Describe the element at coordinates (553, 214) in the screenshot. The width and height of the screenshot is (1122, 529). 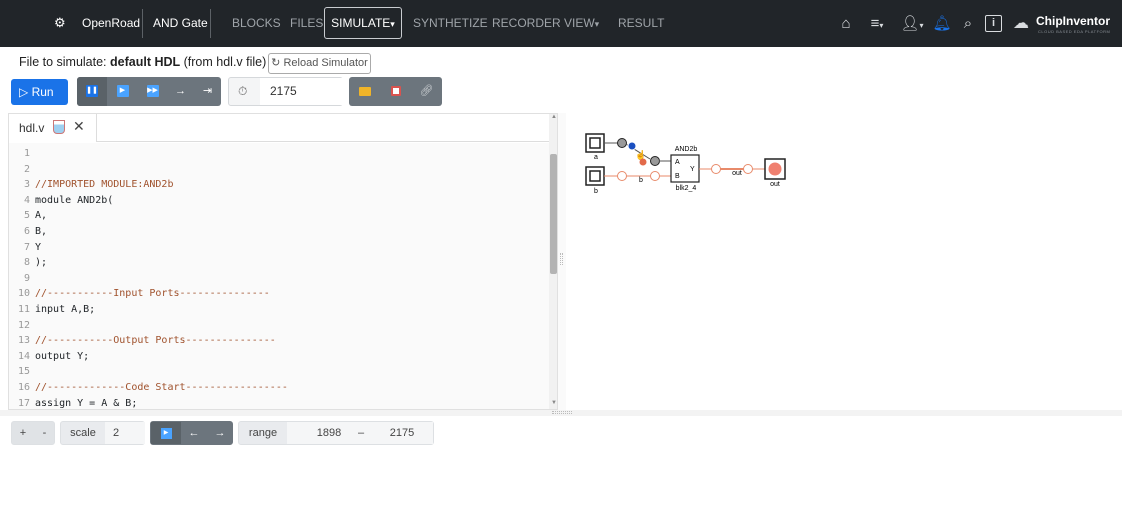
I see `editor-scroll-thumb` at that location.